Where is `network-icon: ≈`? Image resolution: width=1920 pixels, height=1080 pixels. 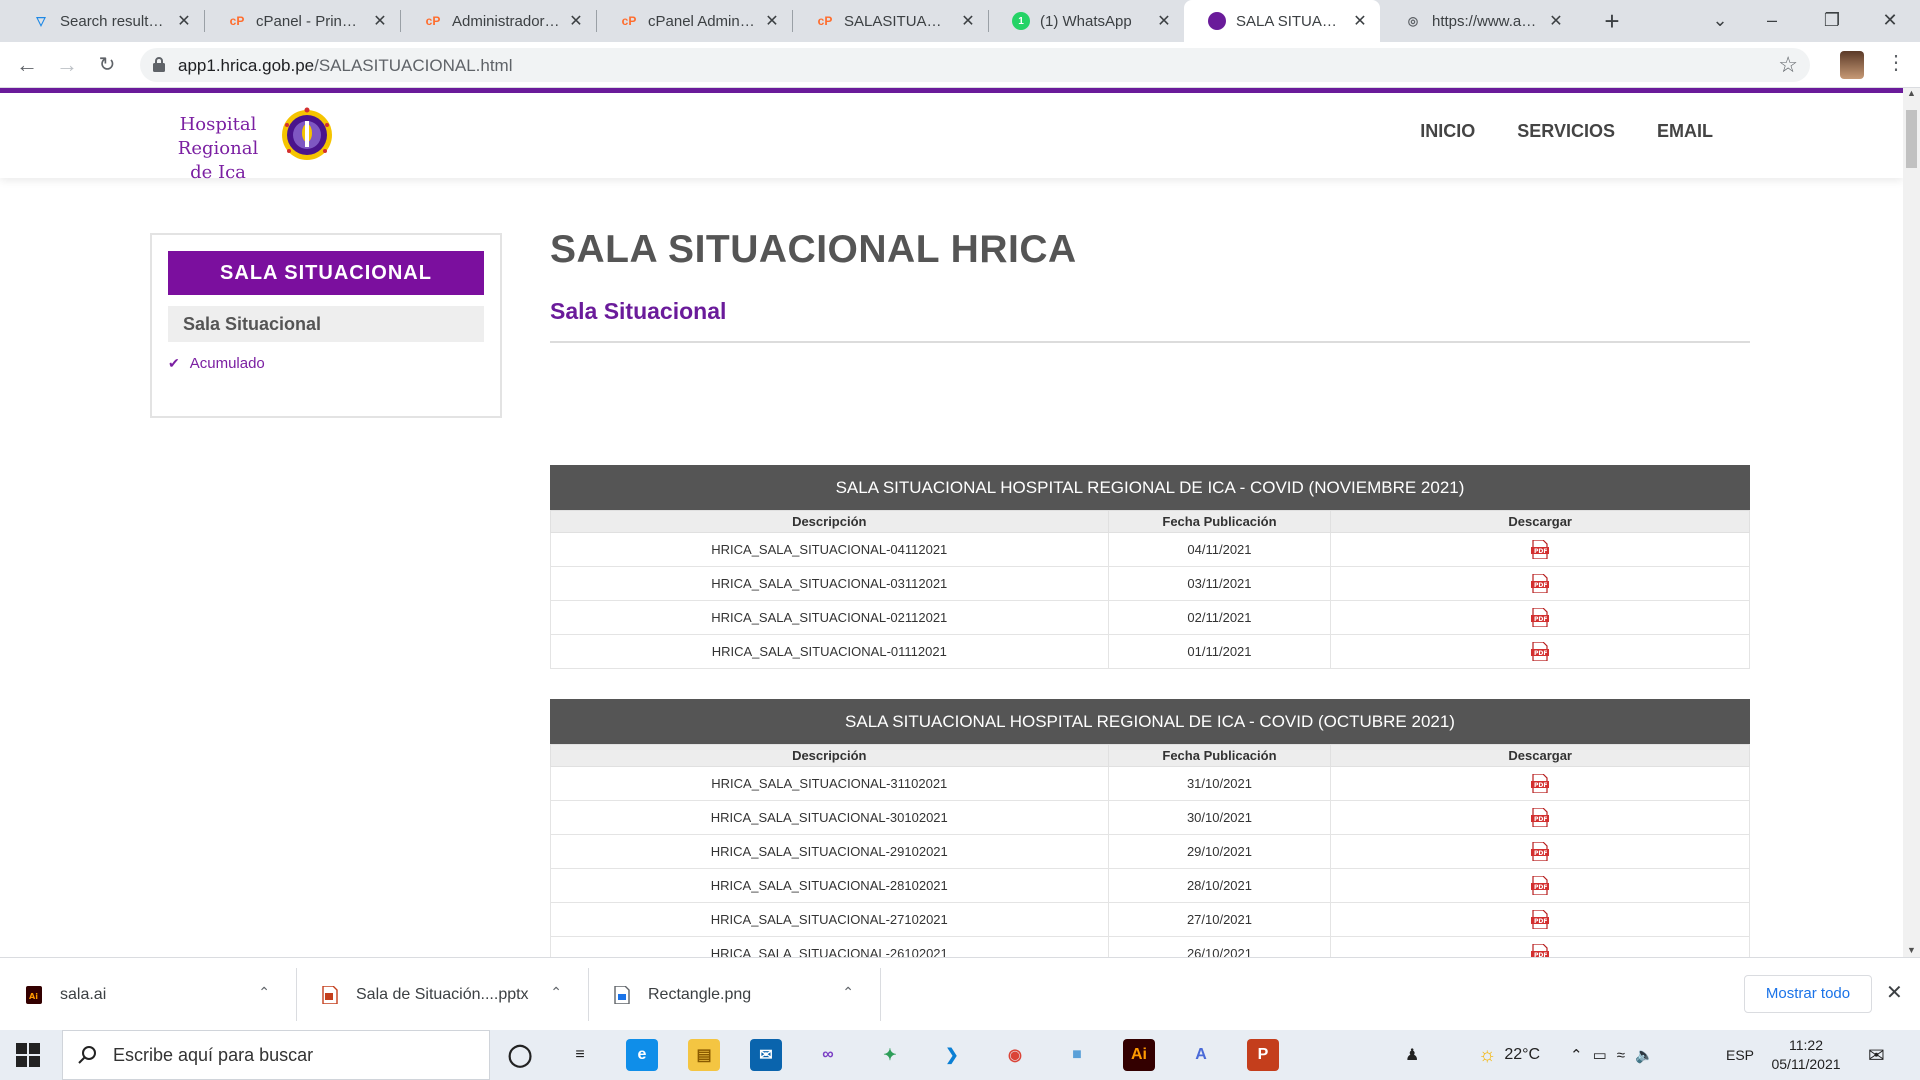
network-icon: ≈ is located at coordinates (1621, 1055).